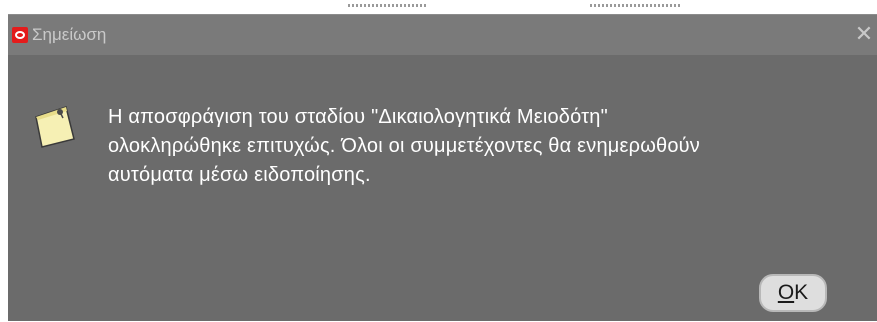 The image size is (877, 322). Describe the element at coordinates (801, 292) in the screenshot. I see `ok-button-label-rest: K` at that location.